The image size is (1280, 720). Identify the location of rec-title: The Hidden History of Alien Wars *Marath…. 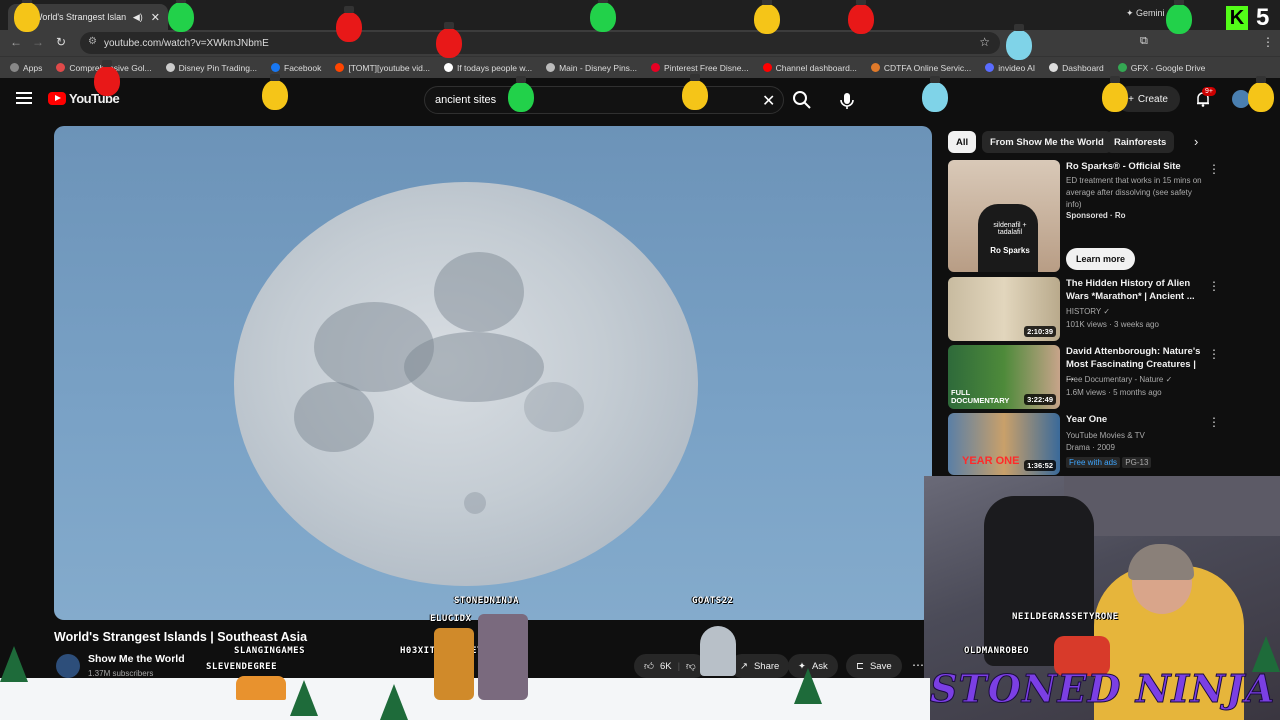
(1133, 290).